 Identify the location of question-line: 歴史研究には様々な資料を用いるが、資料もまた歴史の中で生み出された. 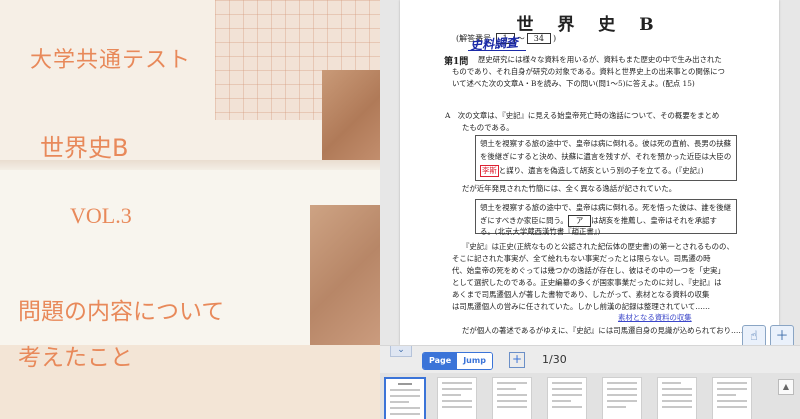
(600, 59).